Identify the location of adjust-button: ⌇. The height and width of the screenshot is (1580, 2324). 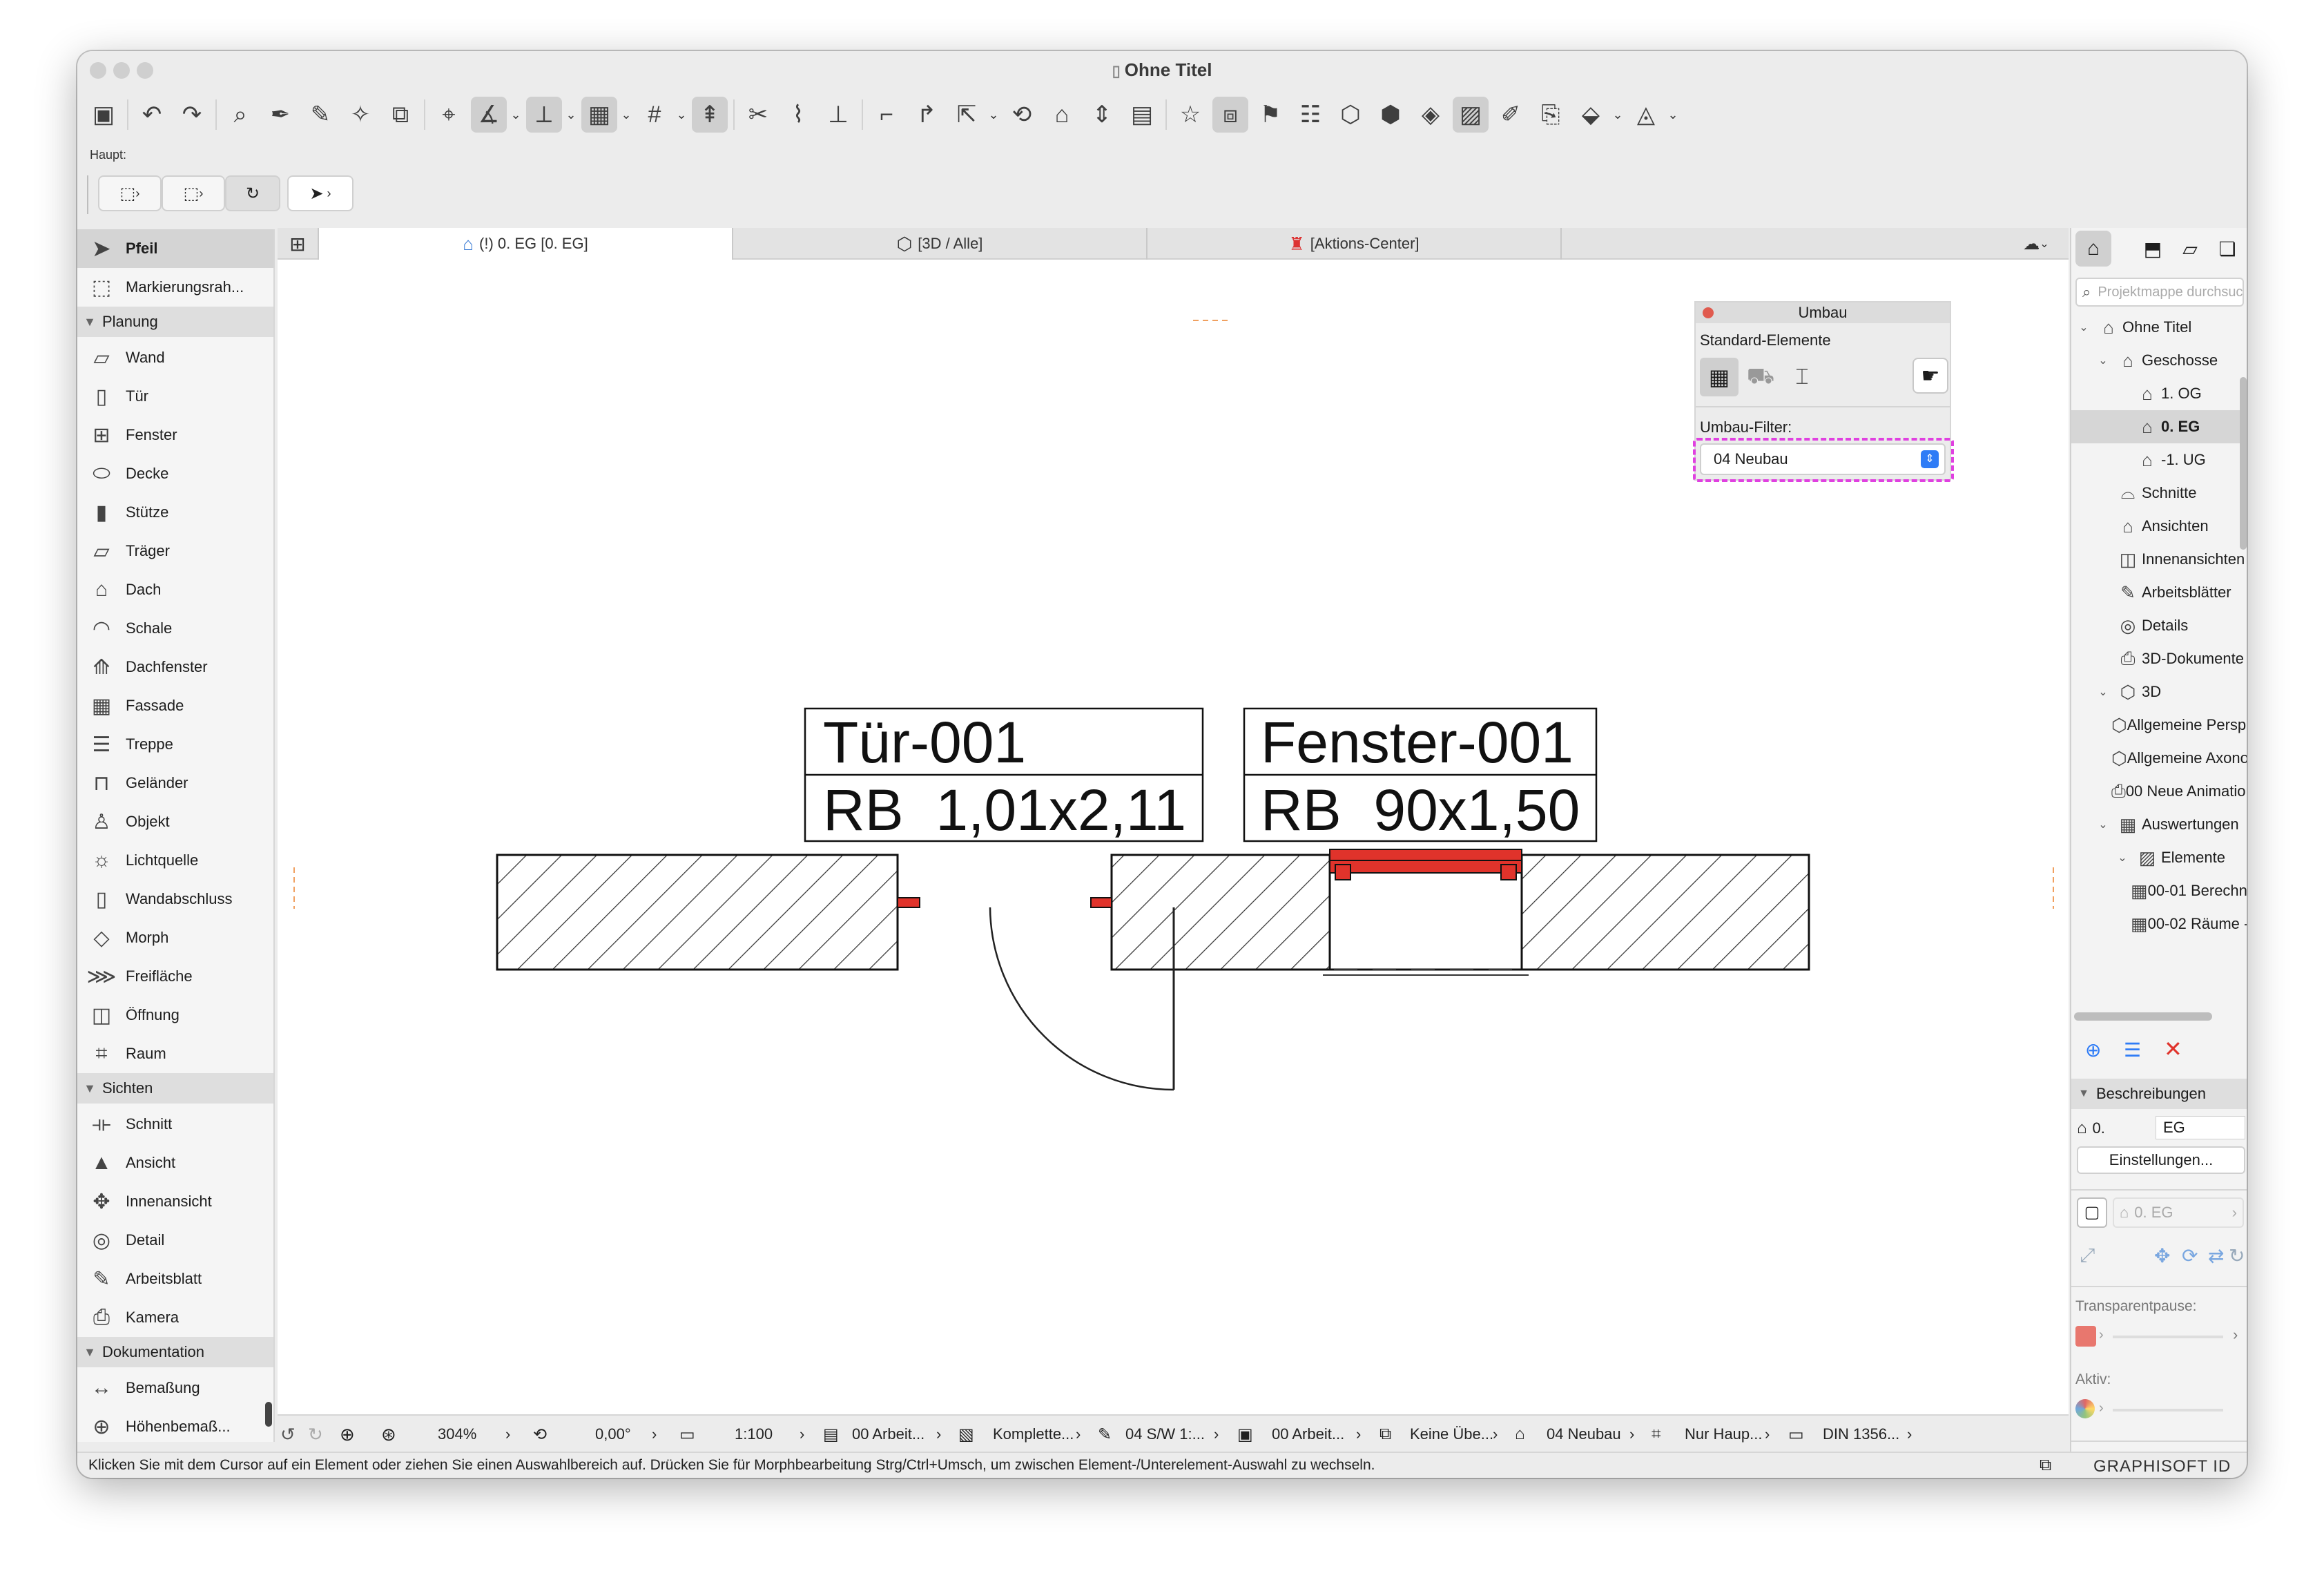
(798, 115).